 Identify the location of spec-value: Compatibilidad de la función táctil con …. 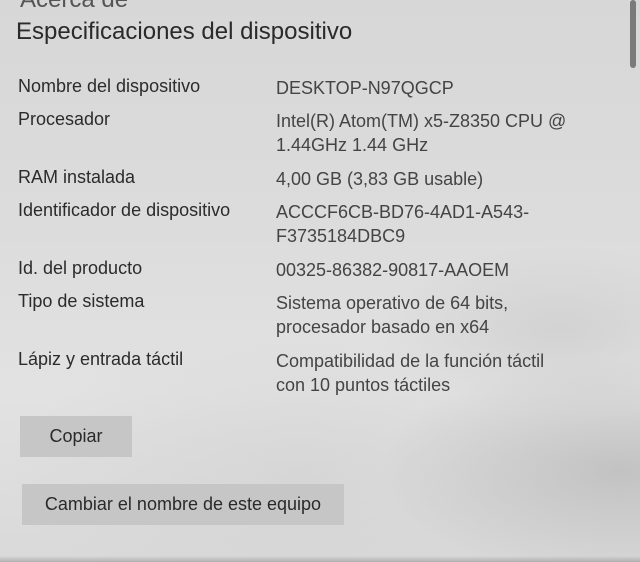
(410, 373).